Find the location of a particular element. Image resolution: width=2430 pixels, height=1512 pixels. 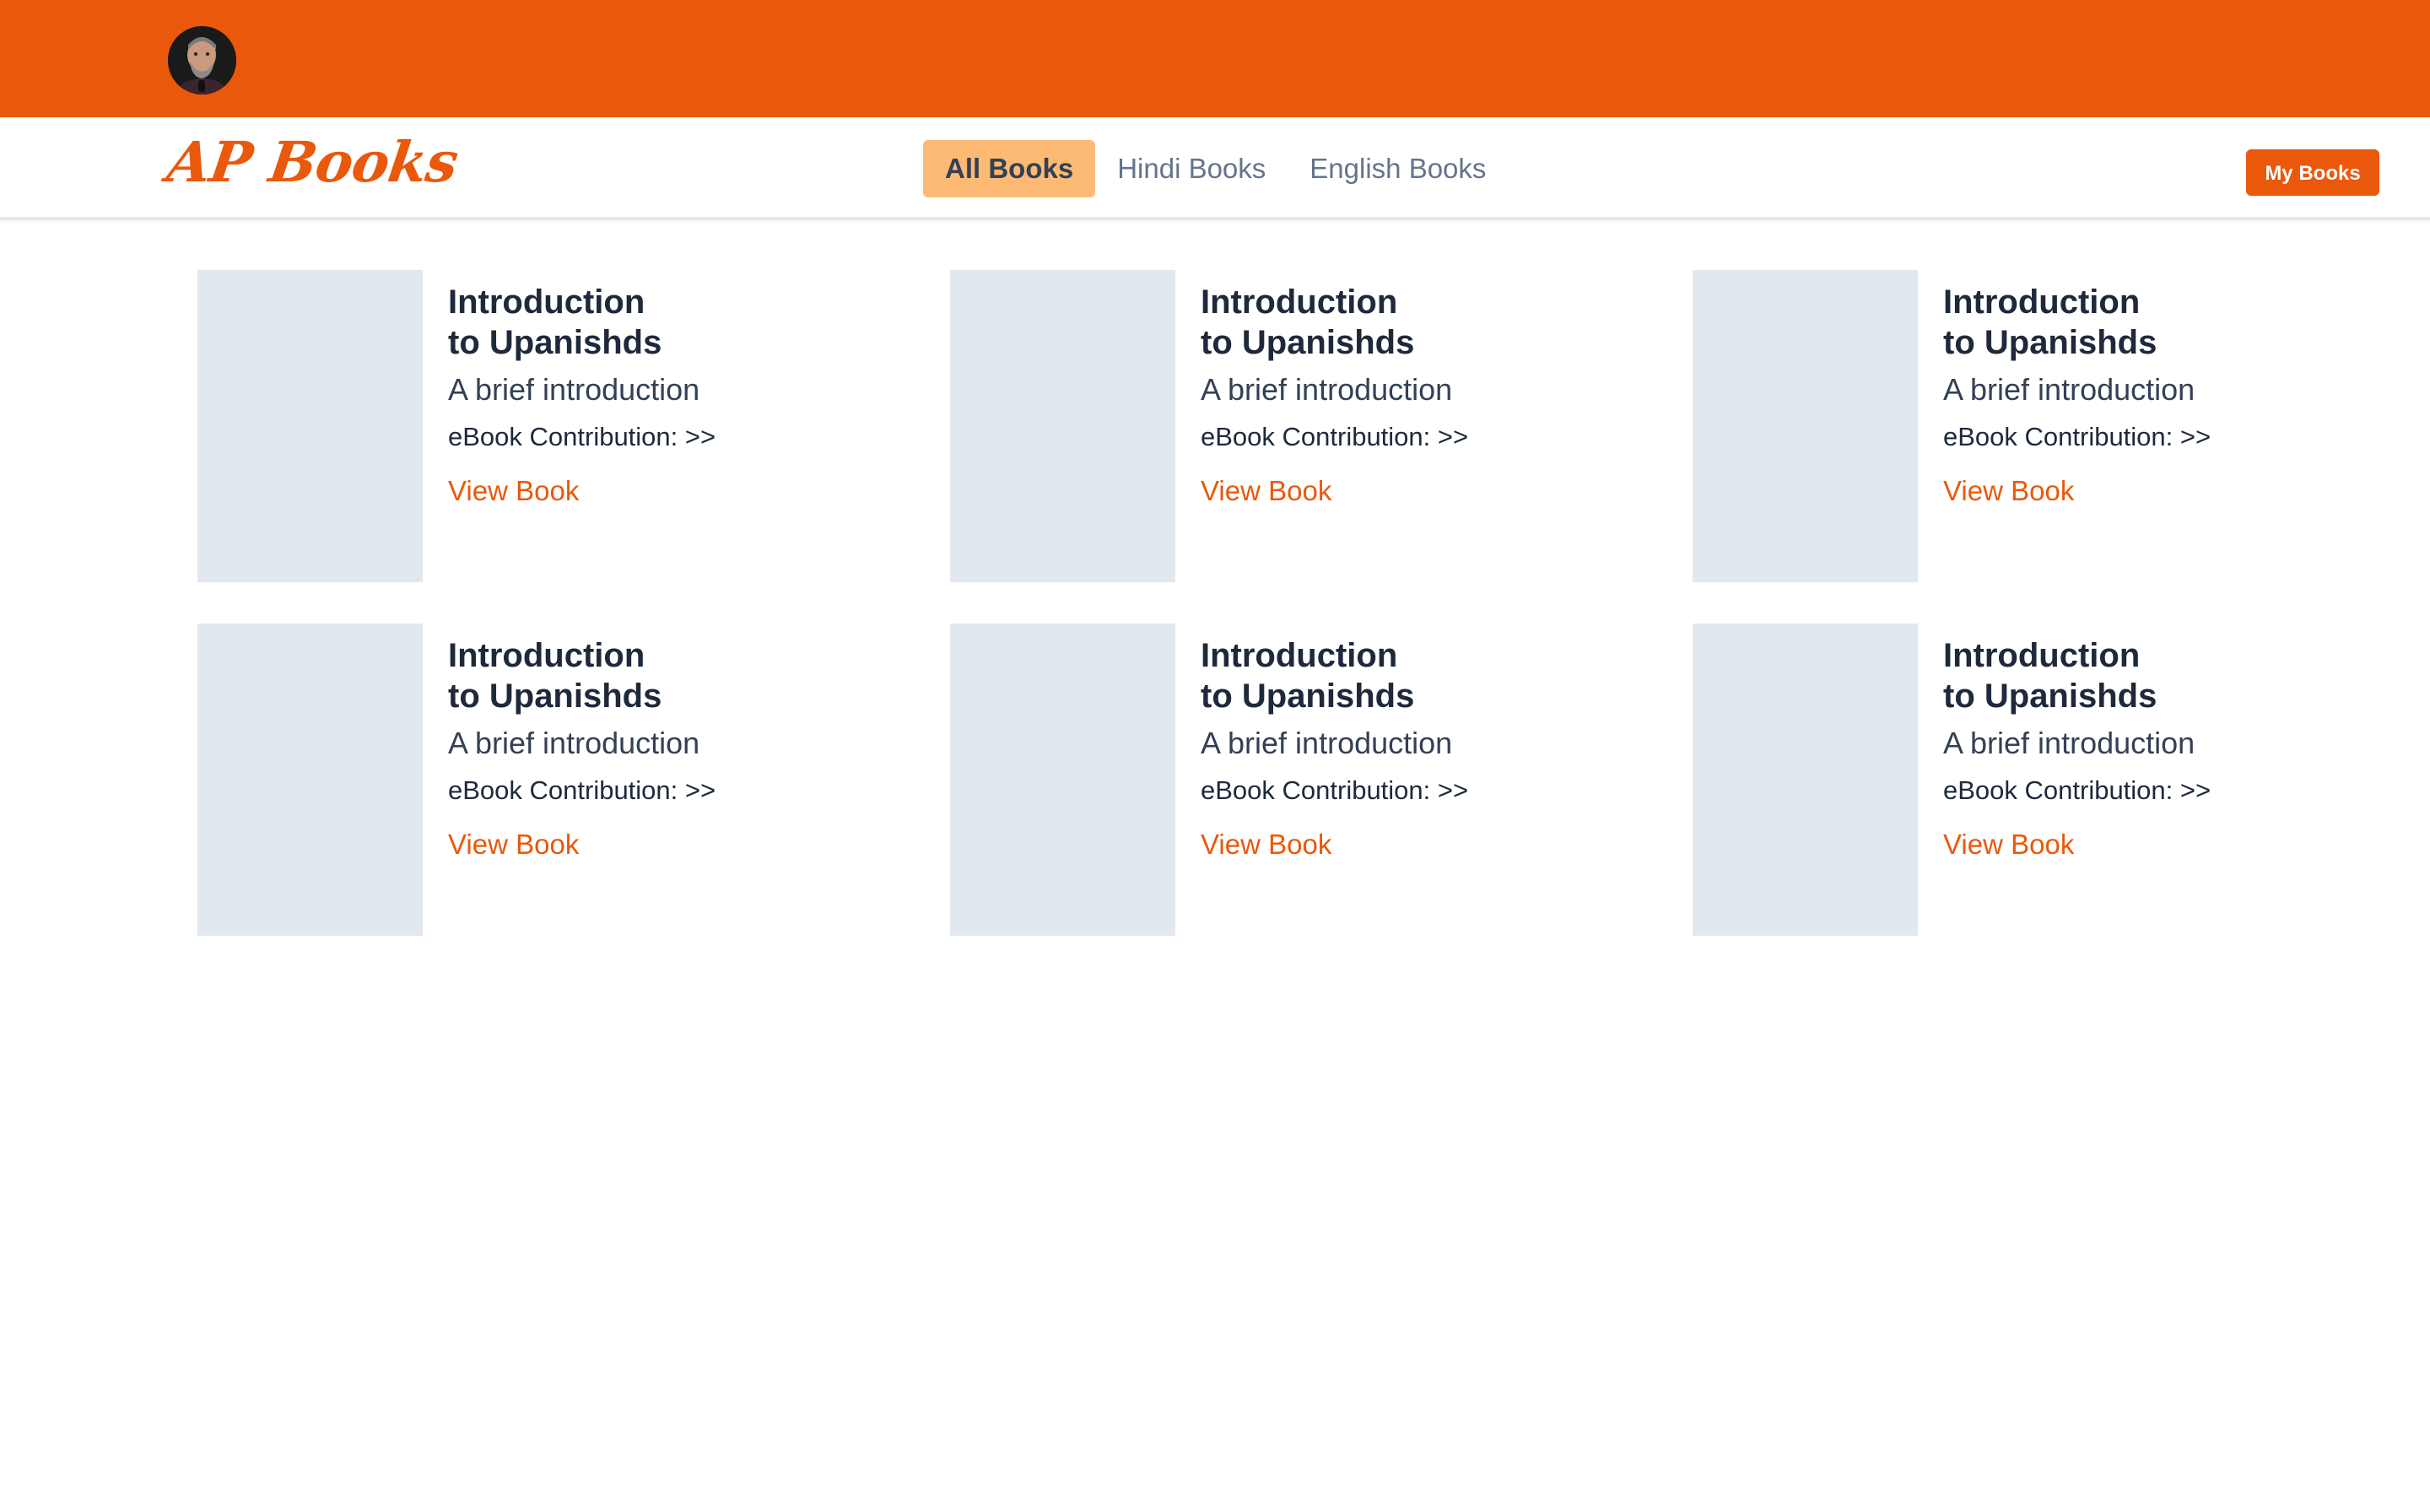

user-avatar-icon is located at coordinates (202, 60).